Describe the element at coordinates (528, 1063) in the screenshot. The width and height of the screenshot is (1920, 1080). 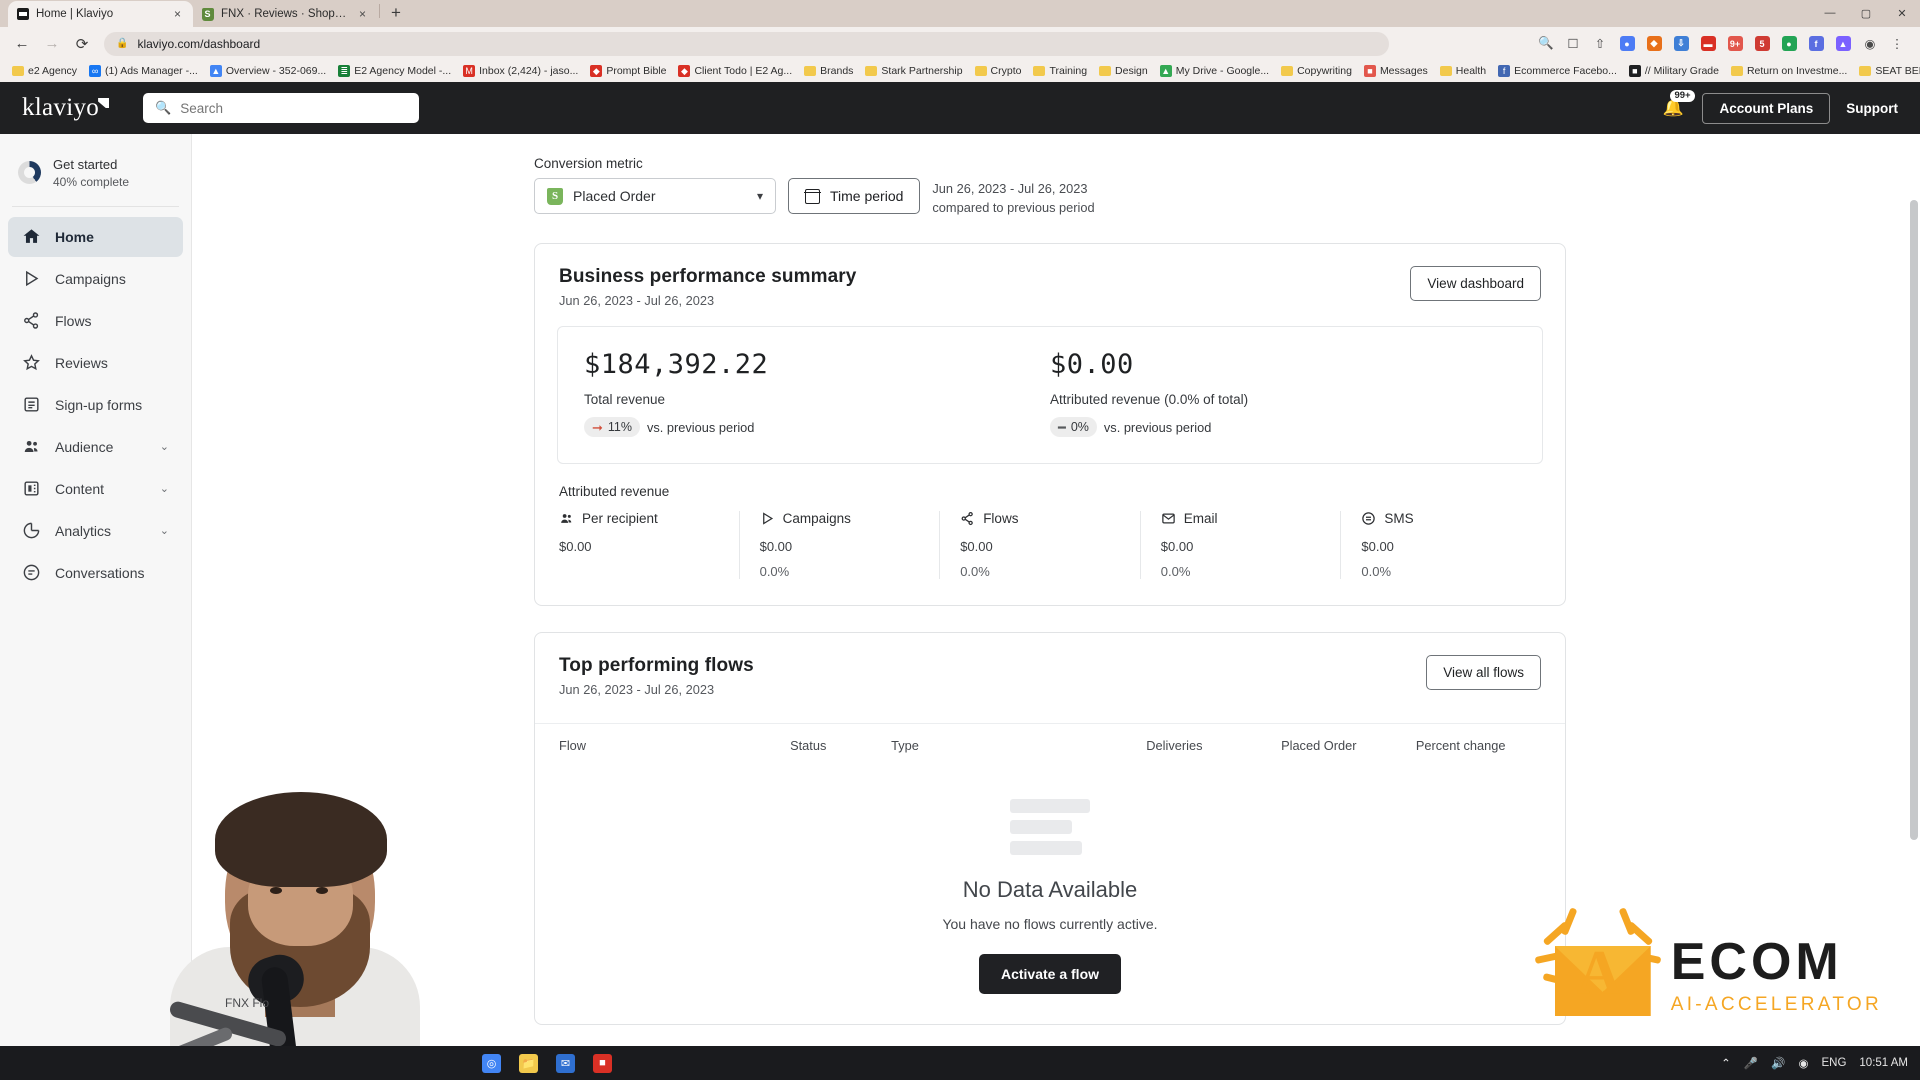
I see `folder-icon: 📁` at that location.